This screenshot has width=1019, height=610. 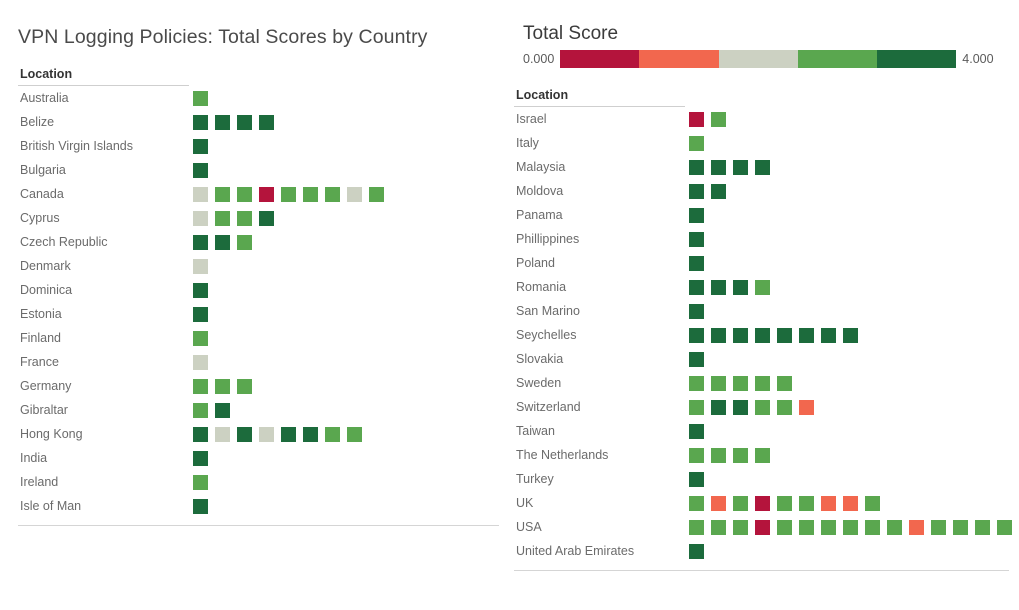 I want to click on table-row: Germany, so click(x=263, y=386).